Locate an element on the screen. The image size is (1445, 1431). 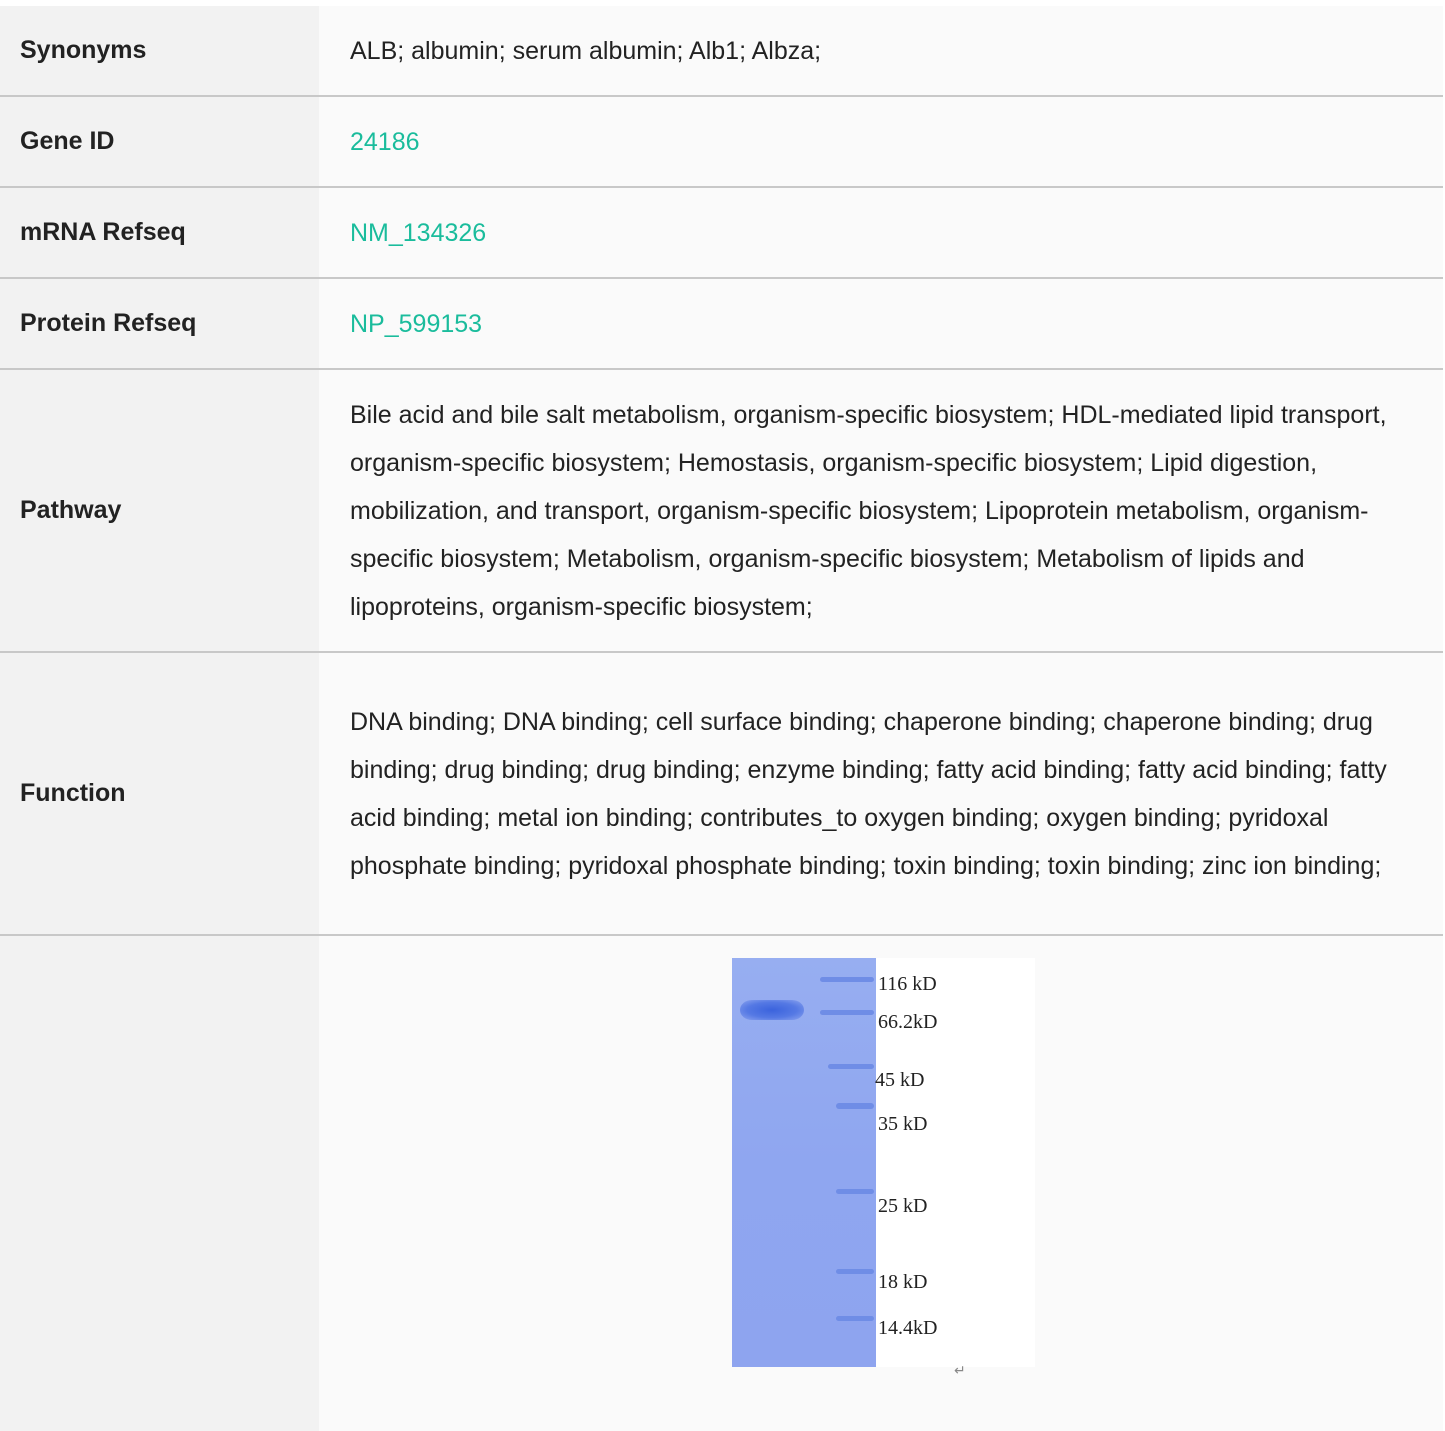
marker-label: 14.4kD is located at coordinates (908, 1328).